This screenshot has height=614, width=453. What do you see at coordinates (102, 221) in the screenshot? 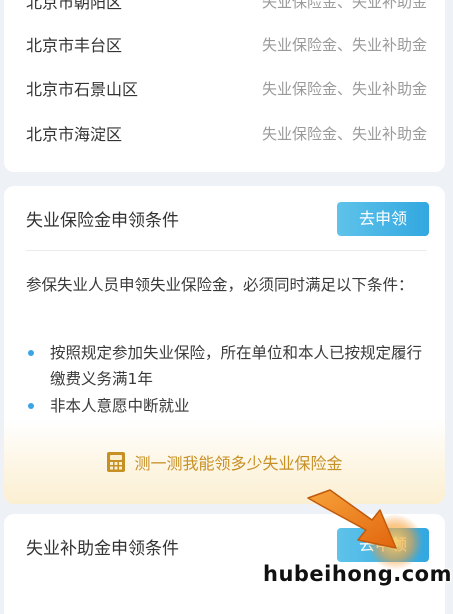
I see `insurance-section-title: 失业保险金申领条件` at bounding box center [102, 221].